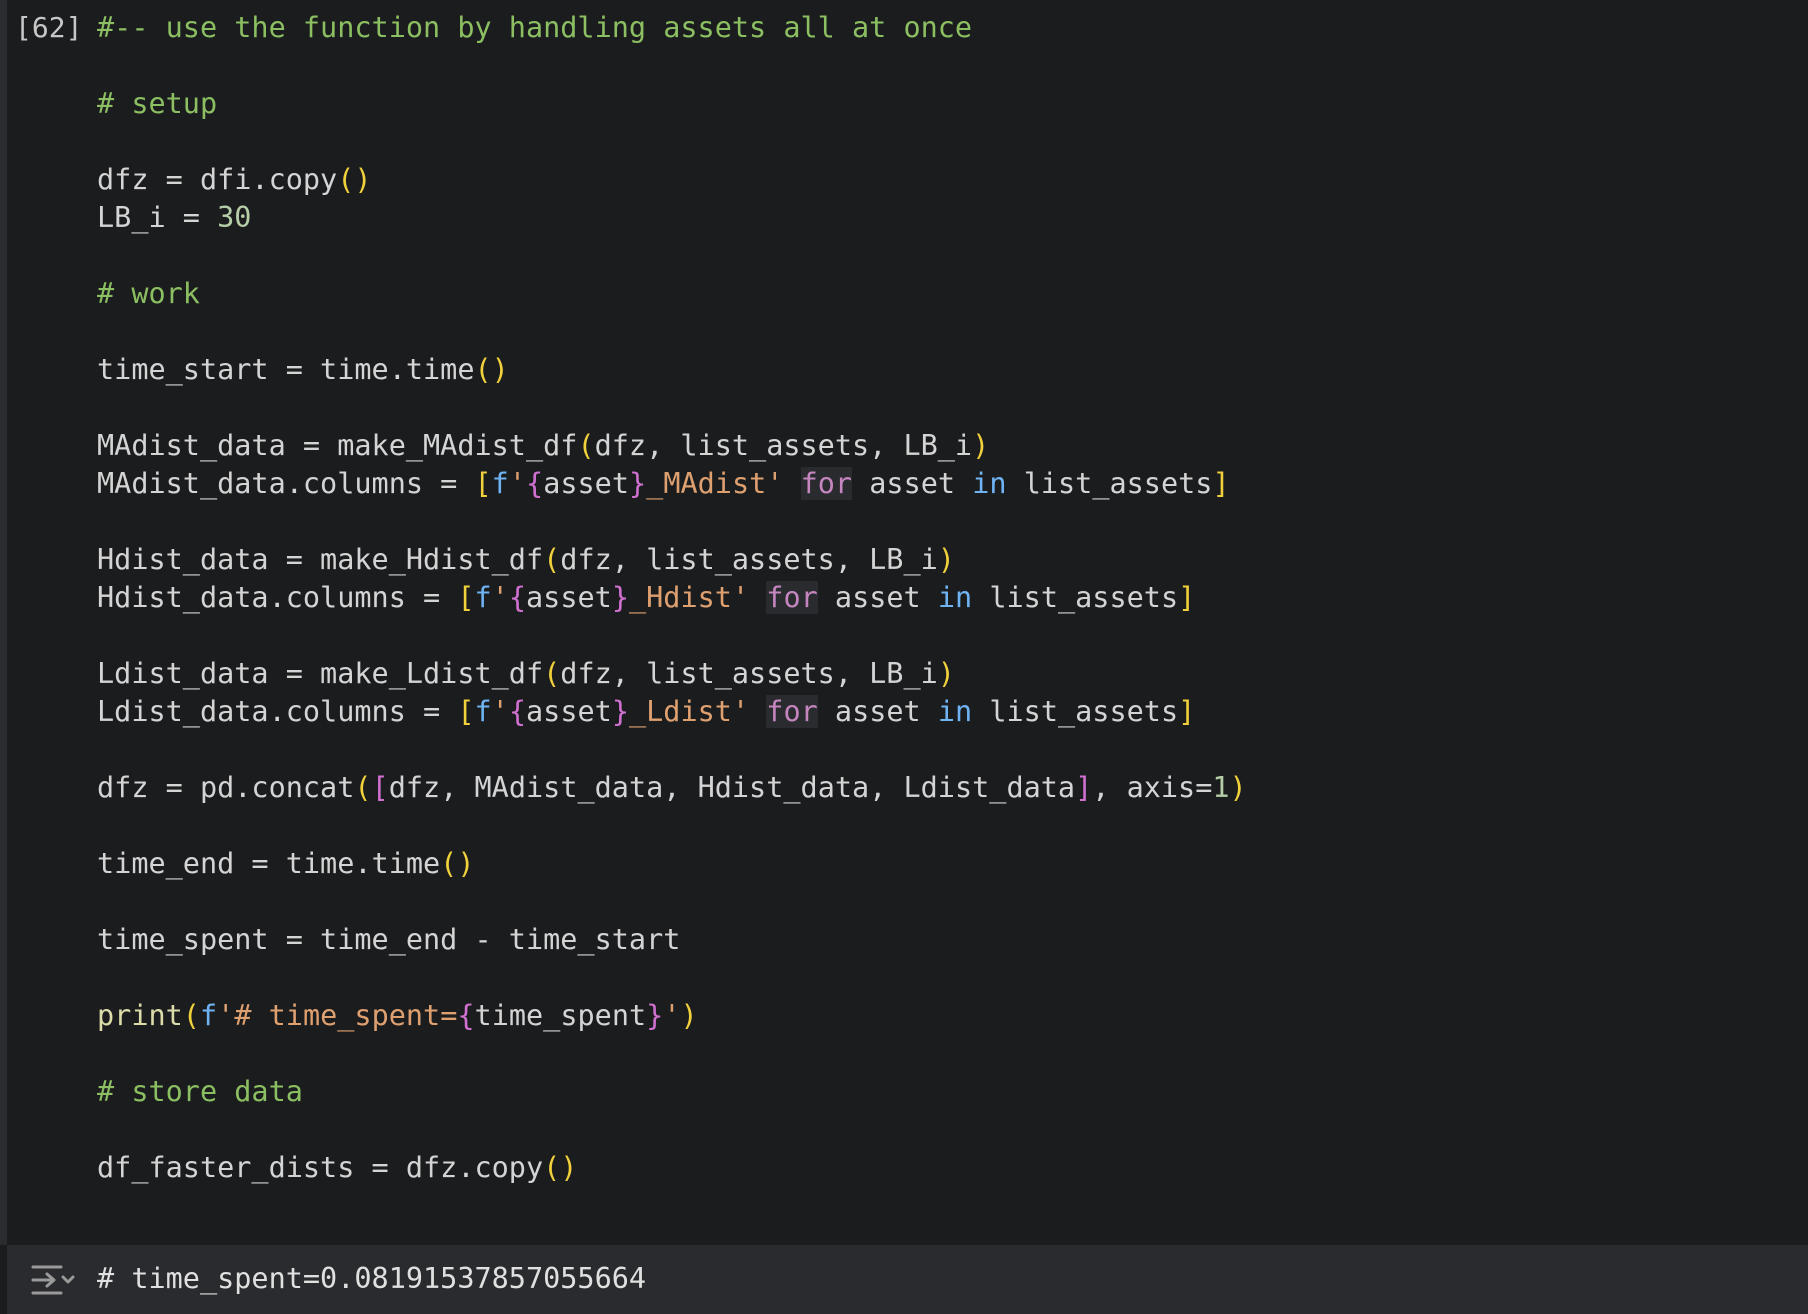 Image resolution: width=1808 pixels, height=1314 pixels. Describe the element at coordinates (303, 369) in the screenshot. I see `code-line: time_start = time.time()` at that location.